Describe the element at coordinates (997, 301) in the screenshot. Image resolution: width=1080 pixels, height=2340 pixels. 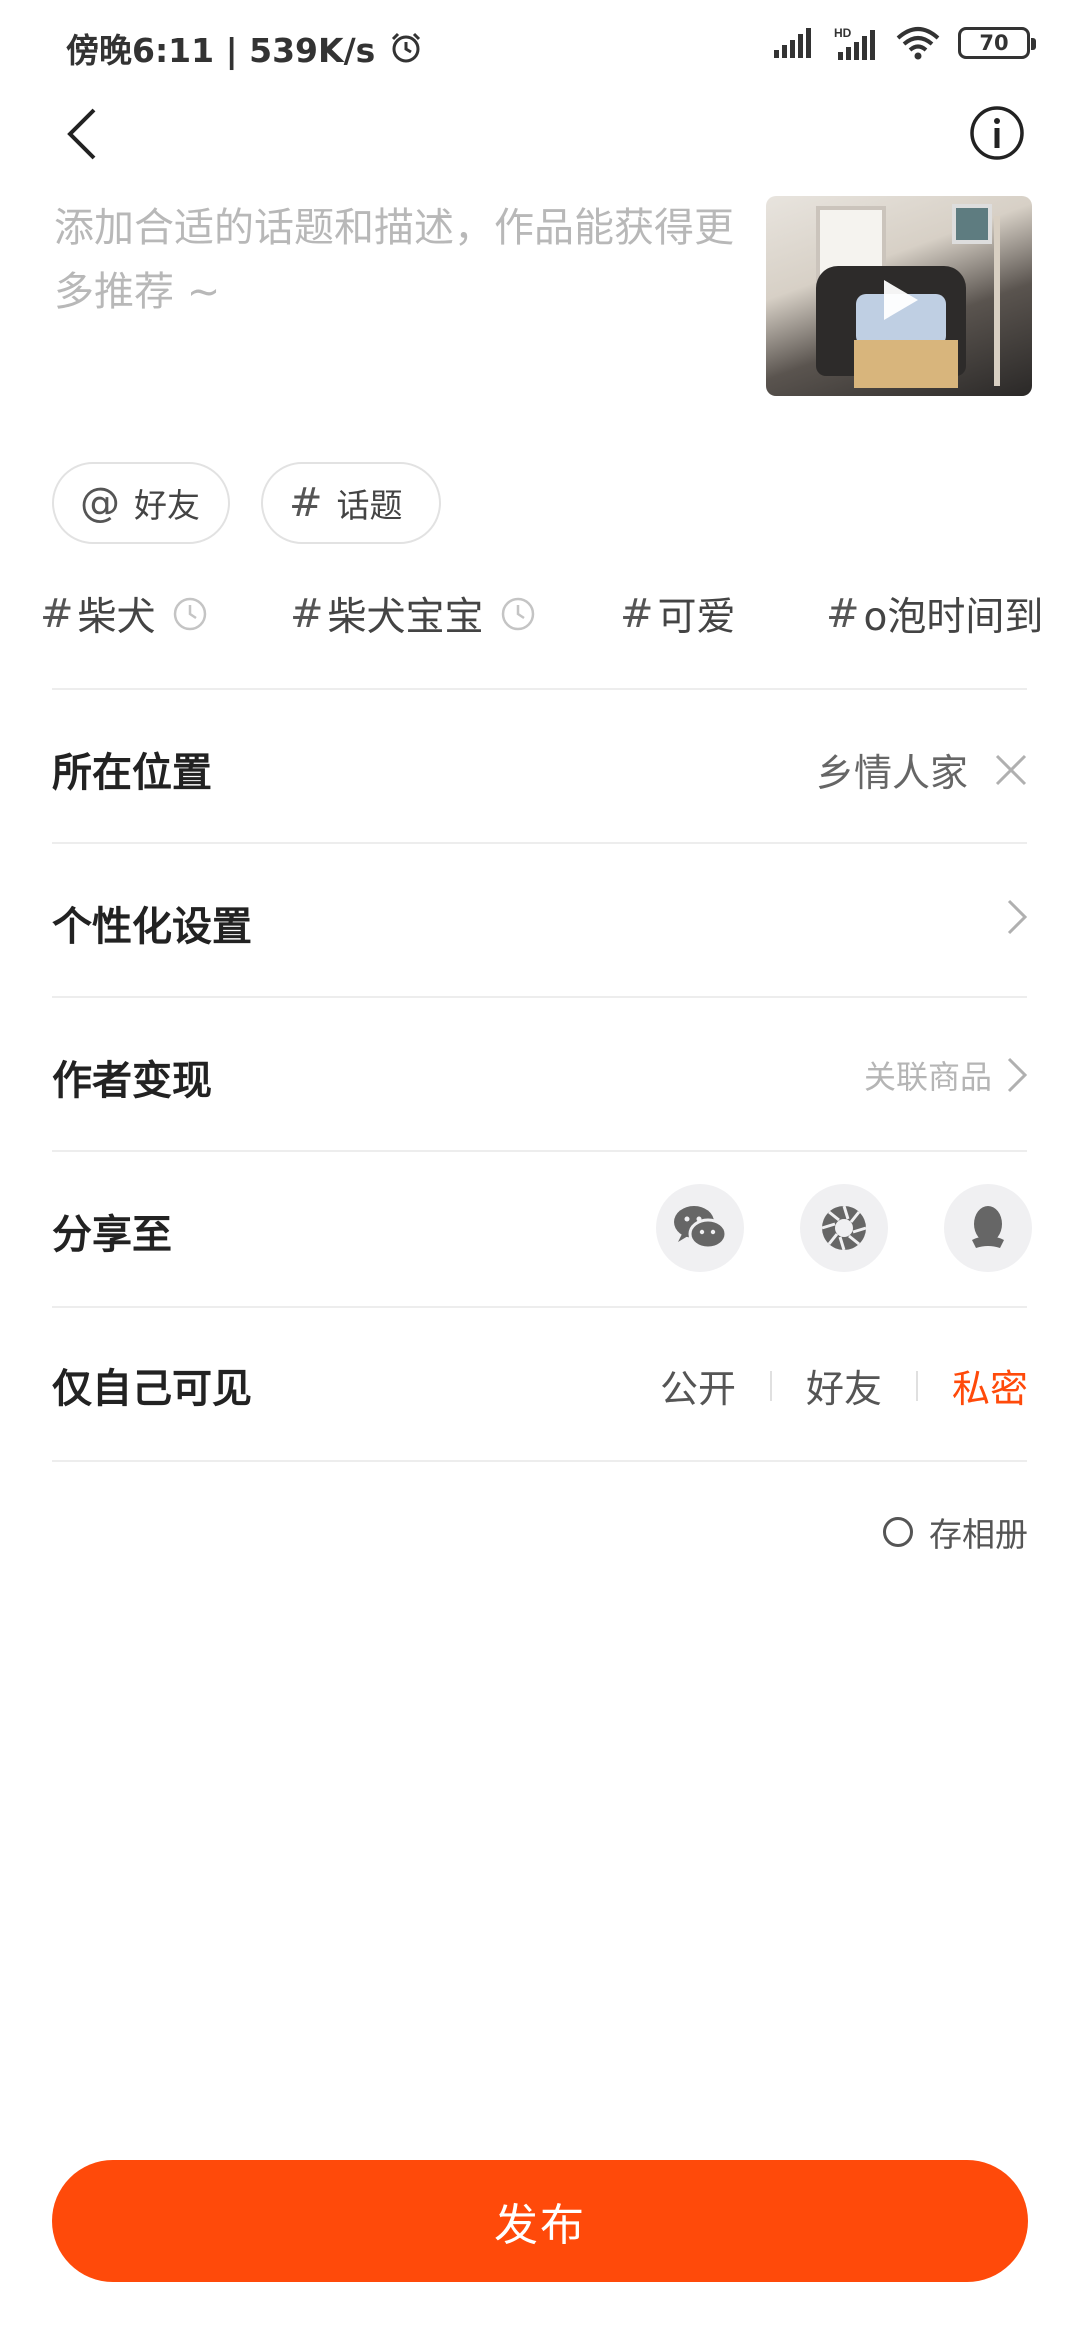
I see `thumbnail-lamp` at that location.